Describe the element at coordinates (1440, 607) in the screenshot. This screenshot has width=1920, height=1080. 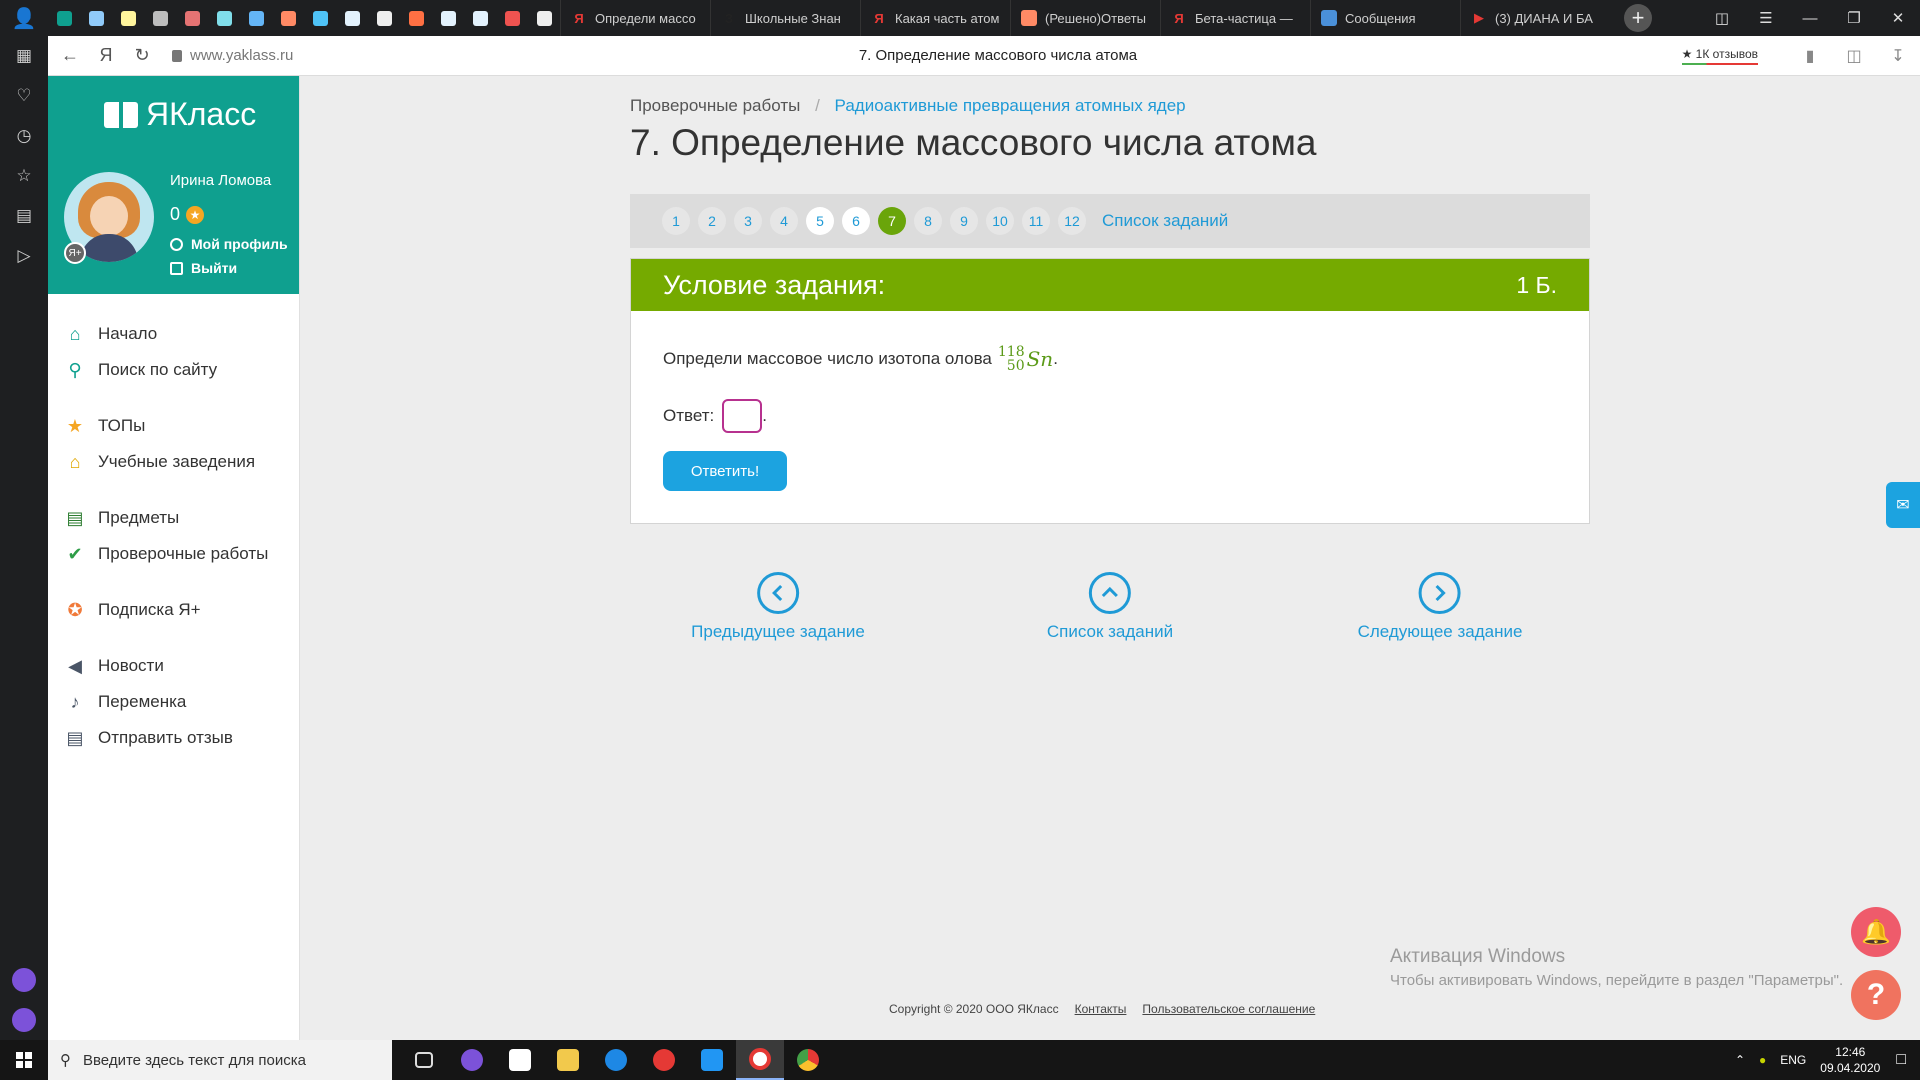
I see `next-task-link: Следующее задание` at that location.